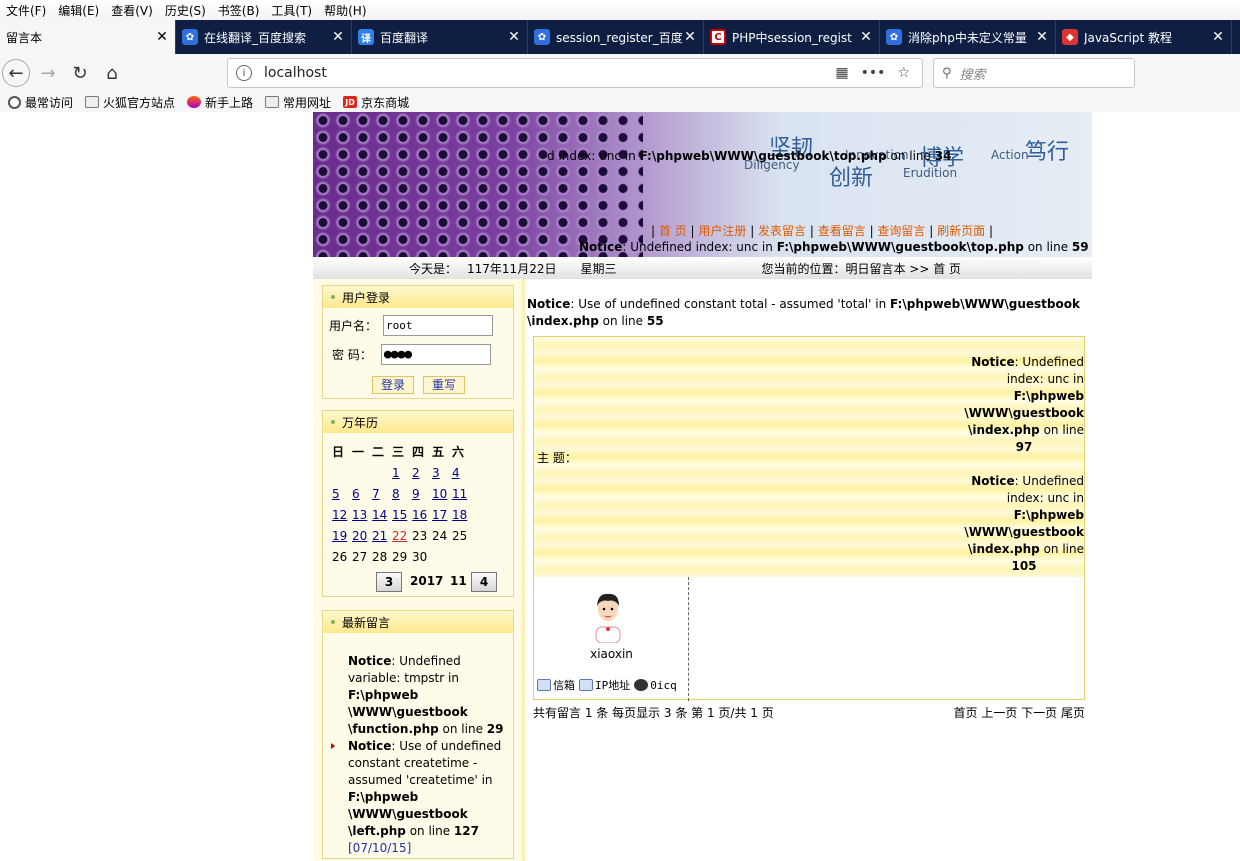  I want to click on forward-icon: →, so click(48, 73).